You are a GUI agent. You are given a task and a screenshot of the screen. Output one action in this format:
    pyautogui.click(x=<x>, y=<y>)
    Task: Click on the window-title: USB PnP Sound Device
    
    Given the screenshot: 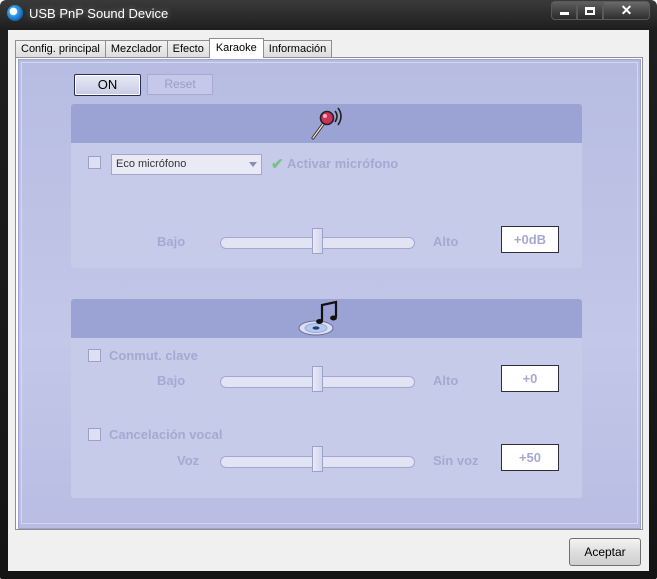 What is the action you would take?
    pyautogui.click(x=99, y=13)
    